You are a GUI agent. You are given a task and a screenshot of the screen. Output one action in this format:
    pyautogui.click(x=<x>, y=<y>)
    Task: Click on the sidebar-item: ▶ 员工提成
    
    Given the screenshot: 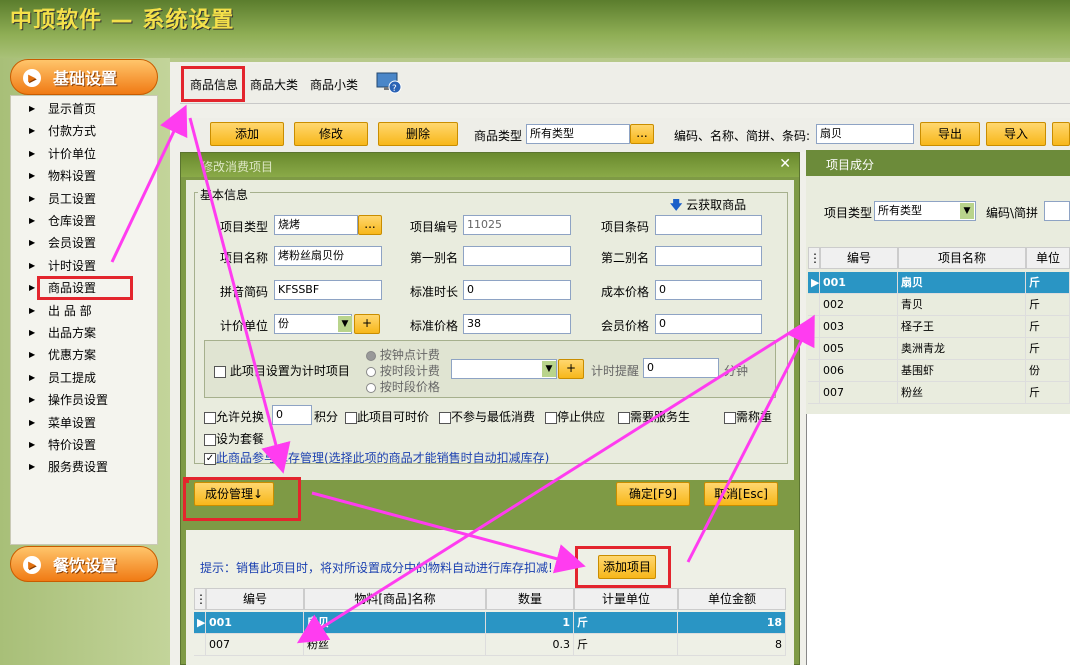 What is the action you would take?
    pyautogui.click(x=86, y=378)
    